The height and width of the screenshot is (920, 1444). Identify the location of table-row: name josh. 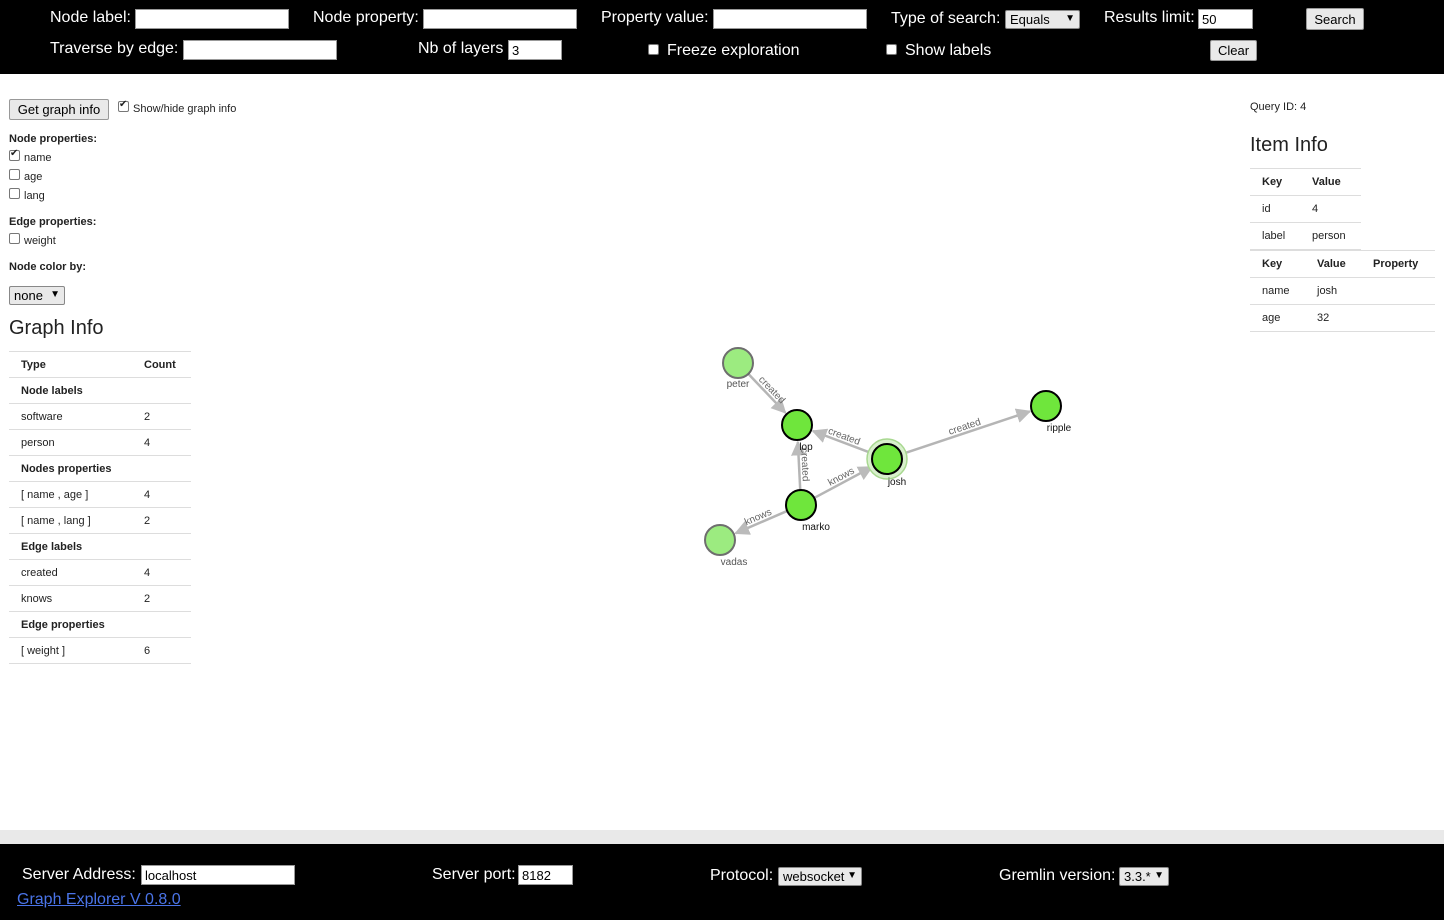
(1342, 291).